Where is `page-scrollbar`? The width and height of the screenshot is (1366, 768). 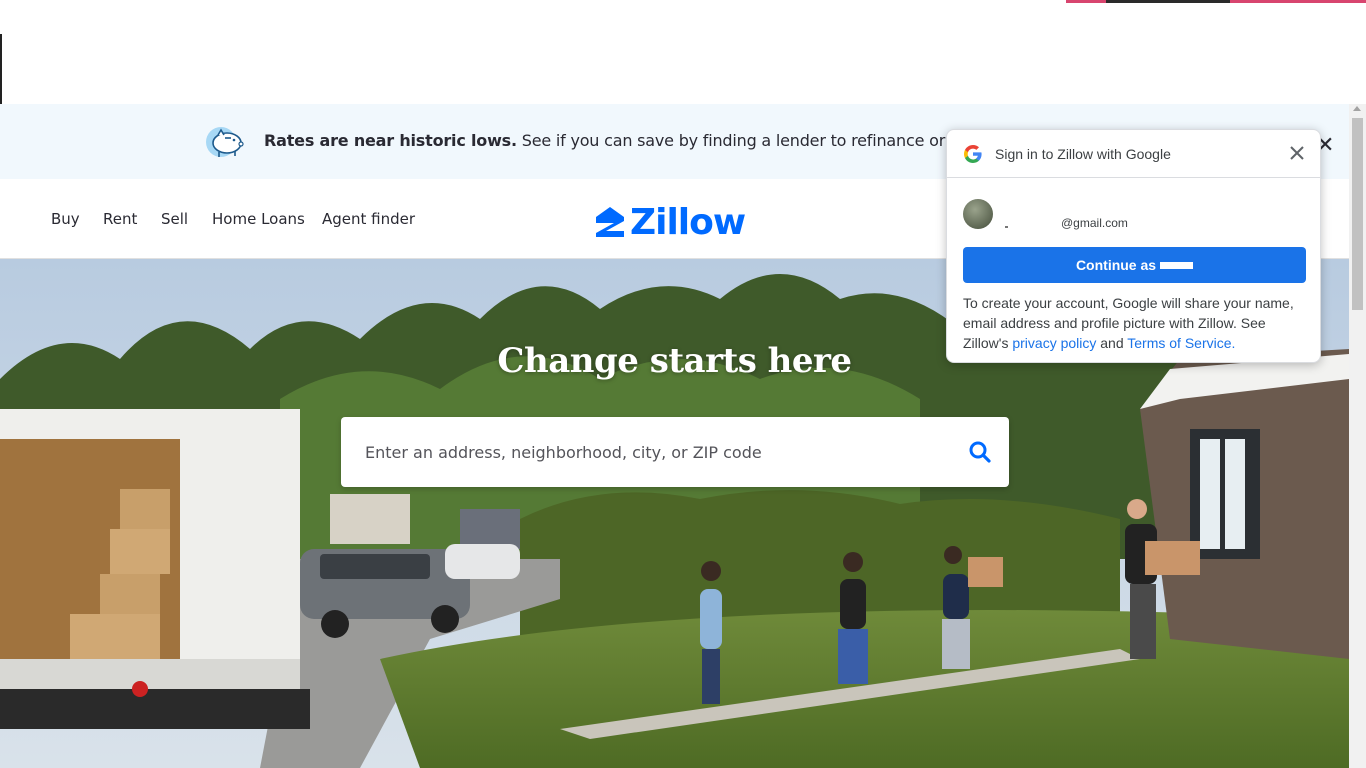
page-scrollbar is located at coordinates (1357, 436).